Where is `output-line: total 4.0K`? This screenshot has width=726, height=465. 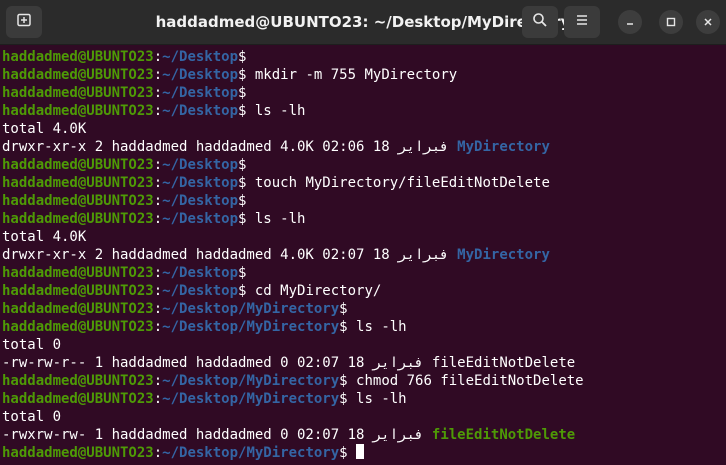 output-line: total 4.0K is located at coordinates (364, 129).